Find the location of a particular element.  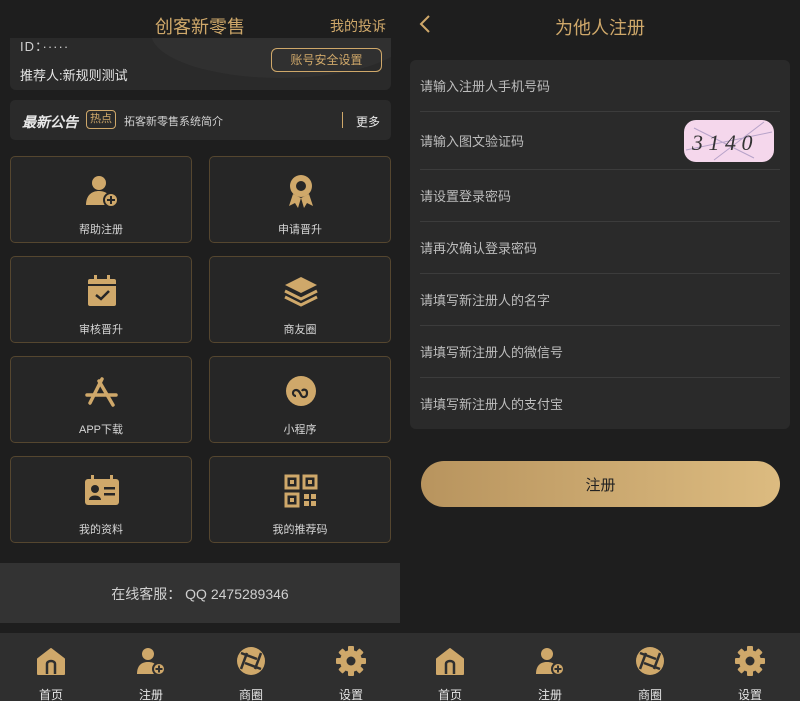

business-circle-tile: 商友圈 is located at coordinates (300, 299).